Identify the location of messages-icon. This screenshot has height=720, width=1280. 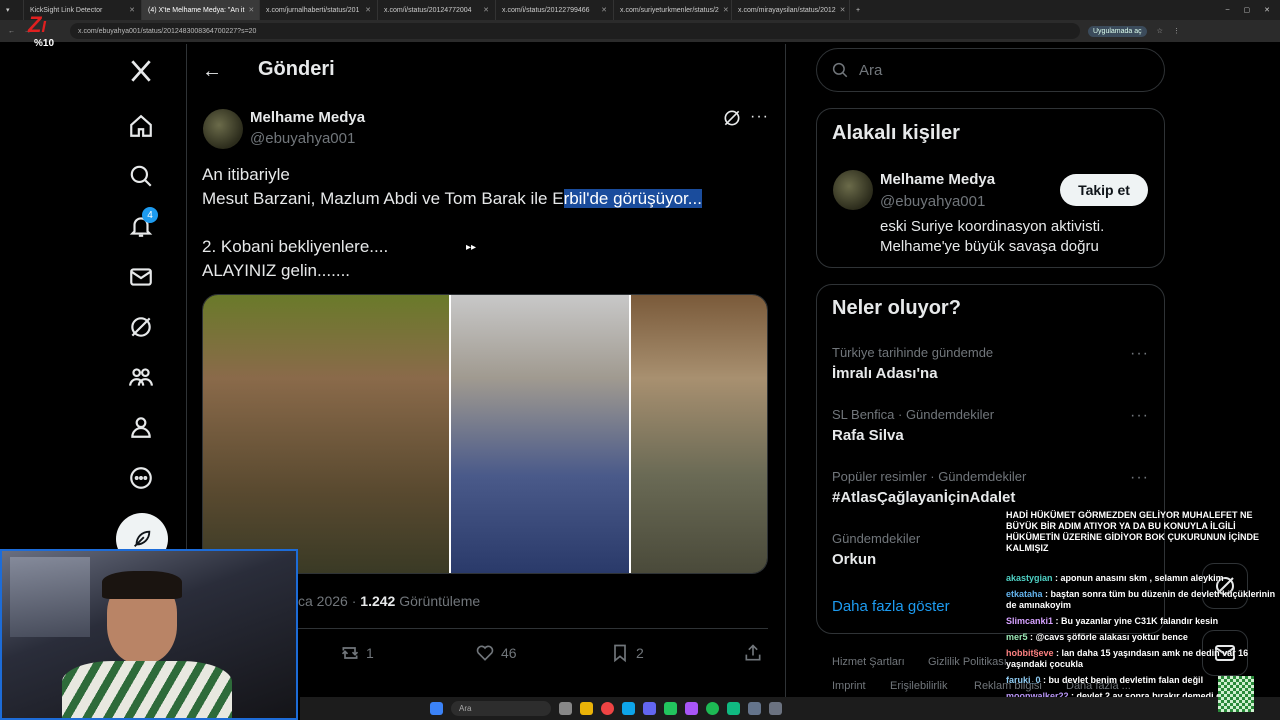
(141, 277).